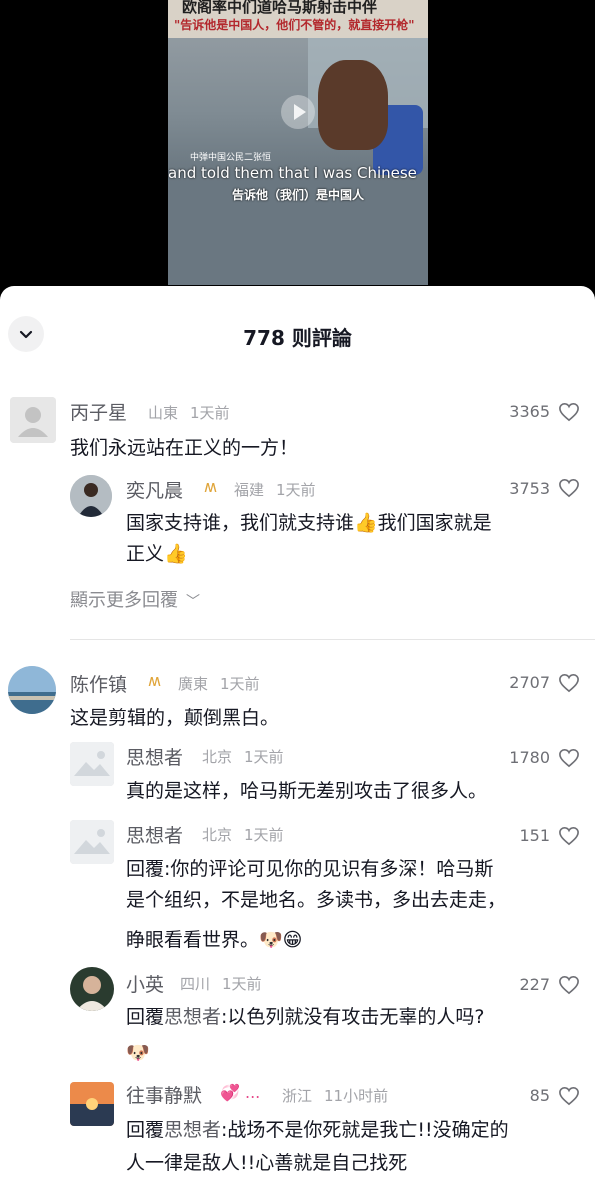  I want to click on show-more-label: 顯示更多回覆, so click(124, 600).